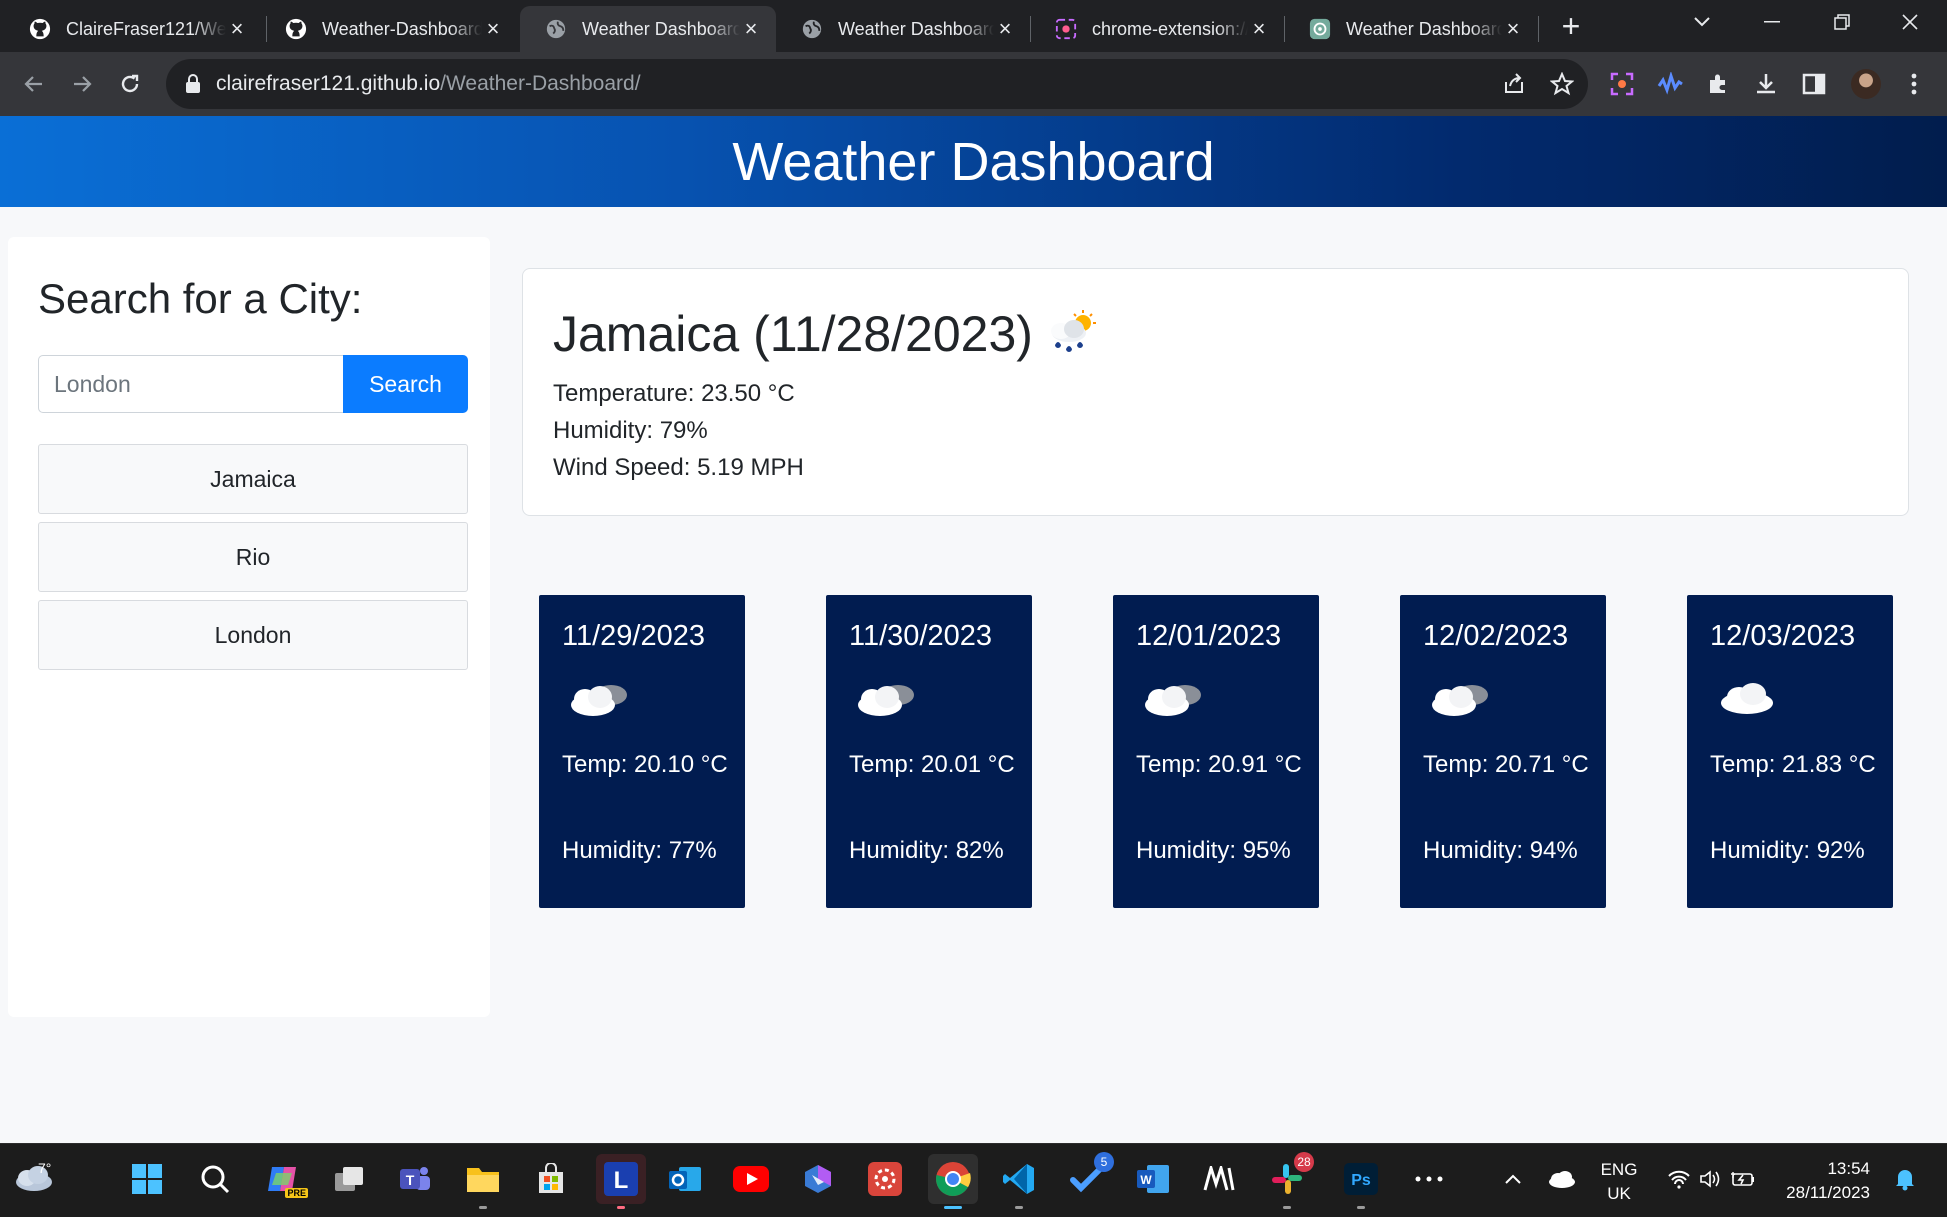  Describe the element at coordinates (37, 1182) in the screenshot. I see `weather-widget-cloud-icon` at that location.